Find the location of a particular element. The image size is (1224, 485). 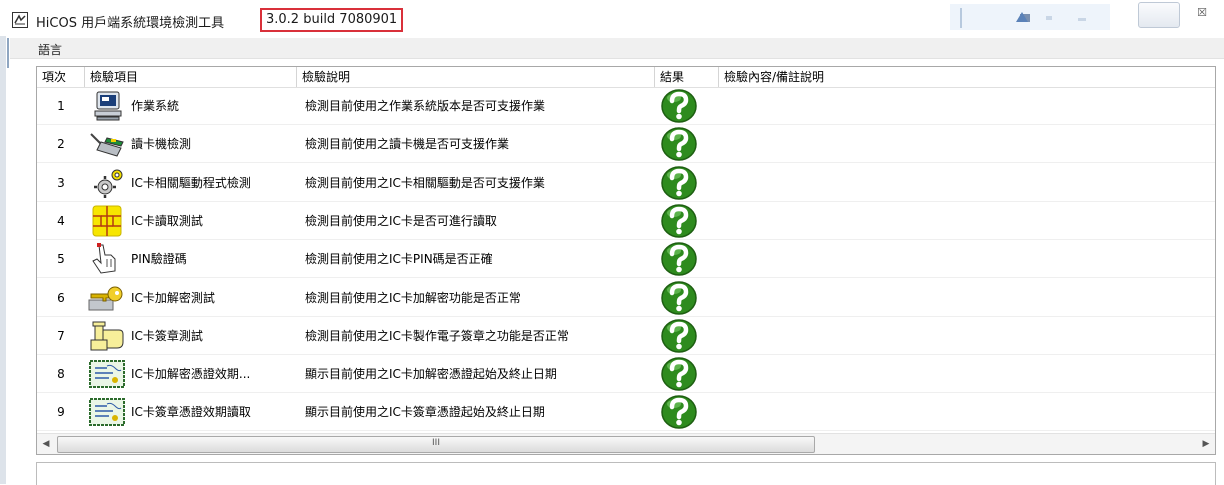

menu-language: 語言 is located at coordinates (50, 49).